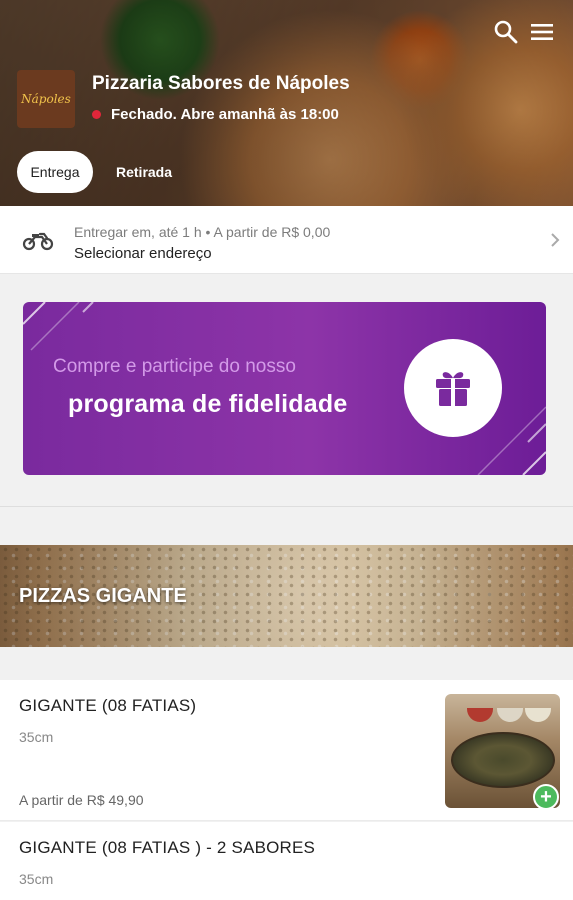  What do you see at coordinates (96, 114) in the screenshot?
I see `status-dot-icon` at bounding box center [96, 114].